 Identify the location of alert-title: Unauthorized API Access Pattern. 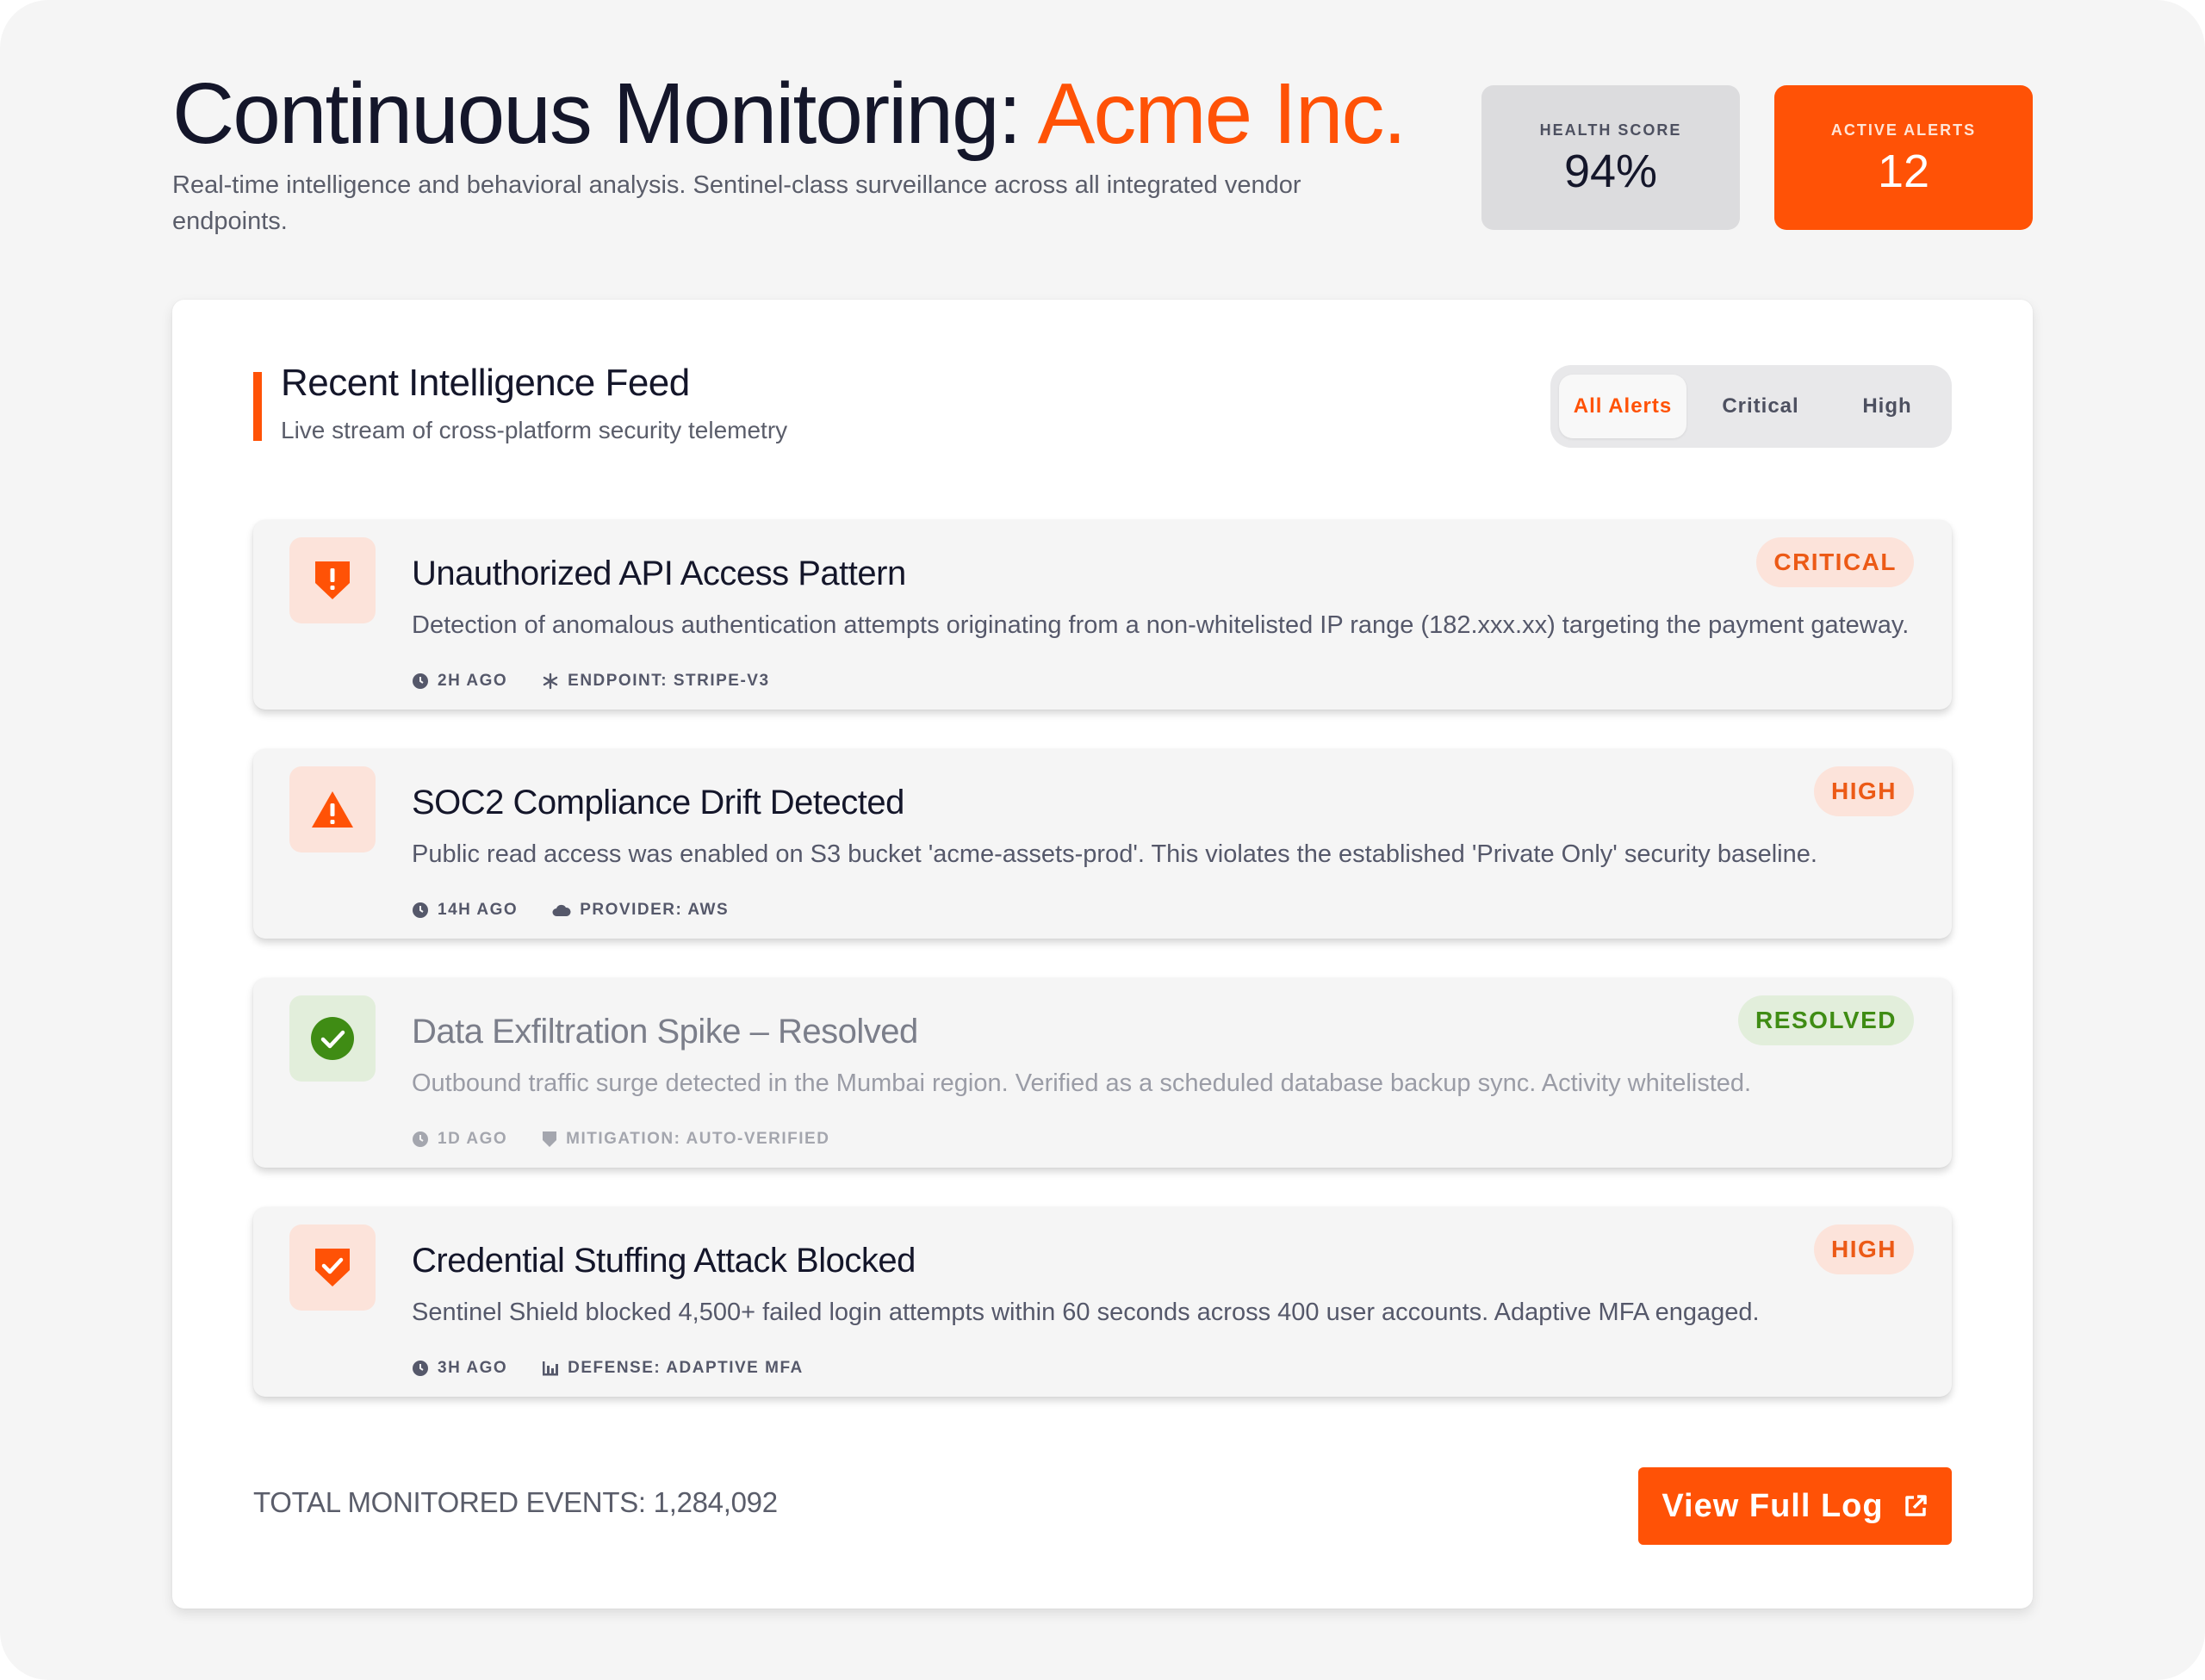
(659, 574).